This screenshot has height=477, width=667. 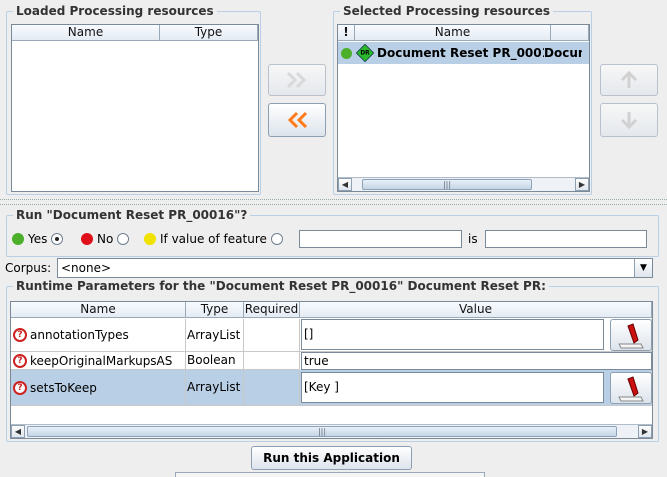 I want to click on run-yes-label: Yes, so click(x=38, y=239).